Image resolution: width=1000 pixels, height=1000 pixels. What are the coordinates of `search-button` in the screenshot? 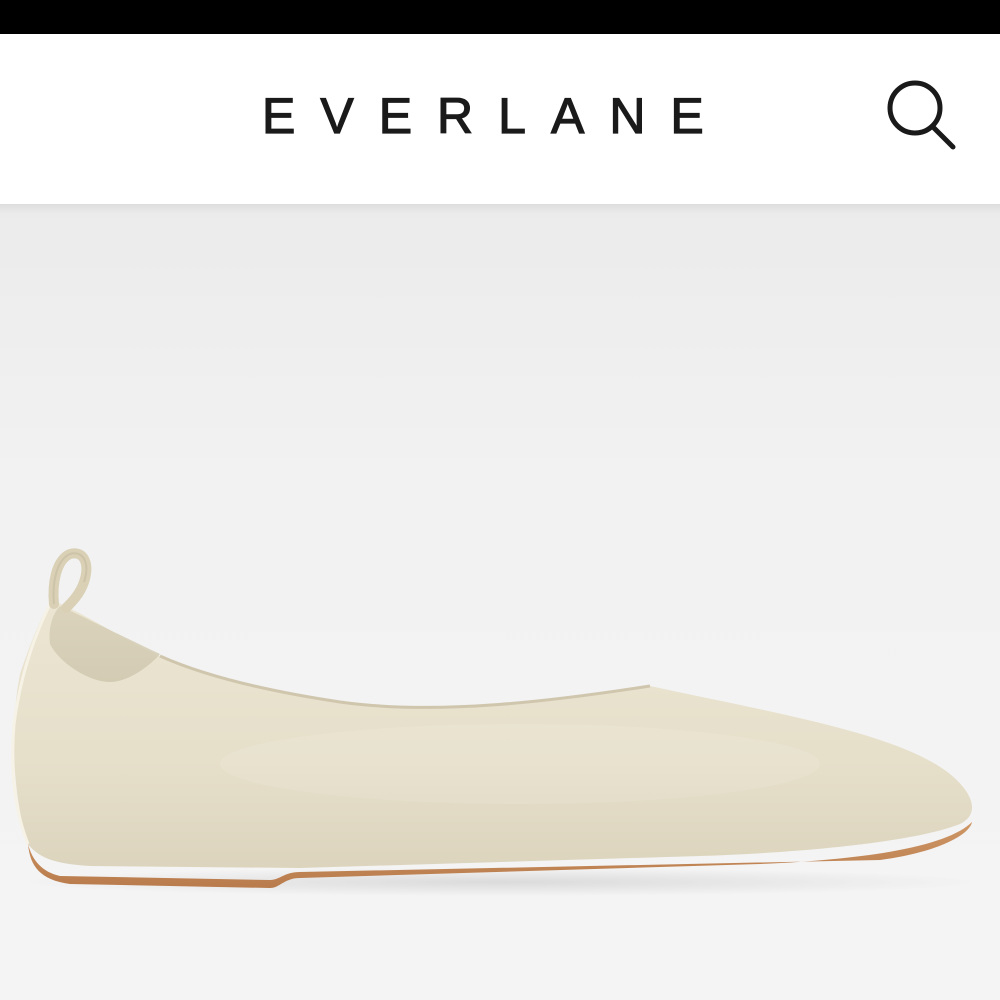 It's located at (921, 113).